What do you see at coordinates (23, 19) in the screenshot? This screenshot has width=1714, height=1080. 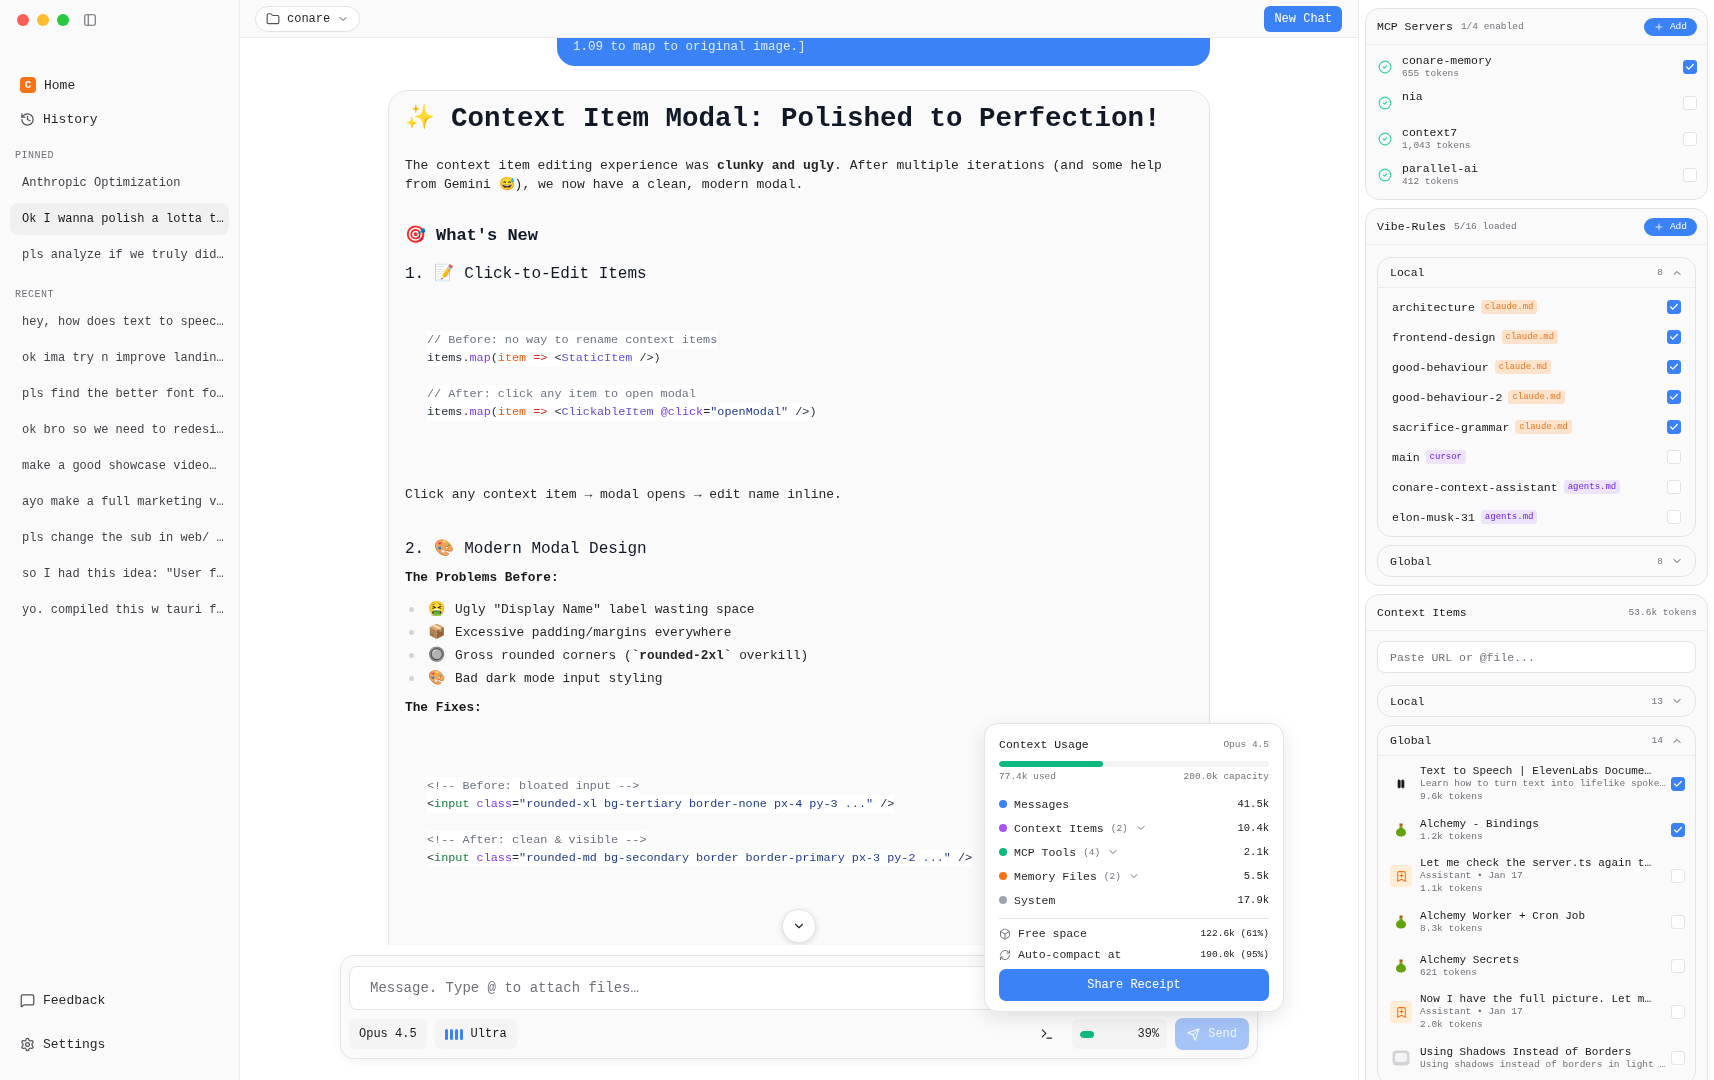 I see `close-window-dot` at bounding box center [23, 19].